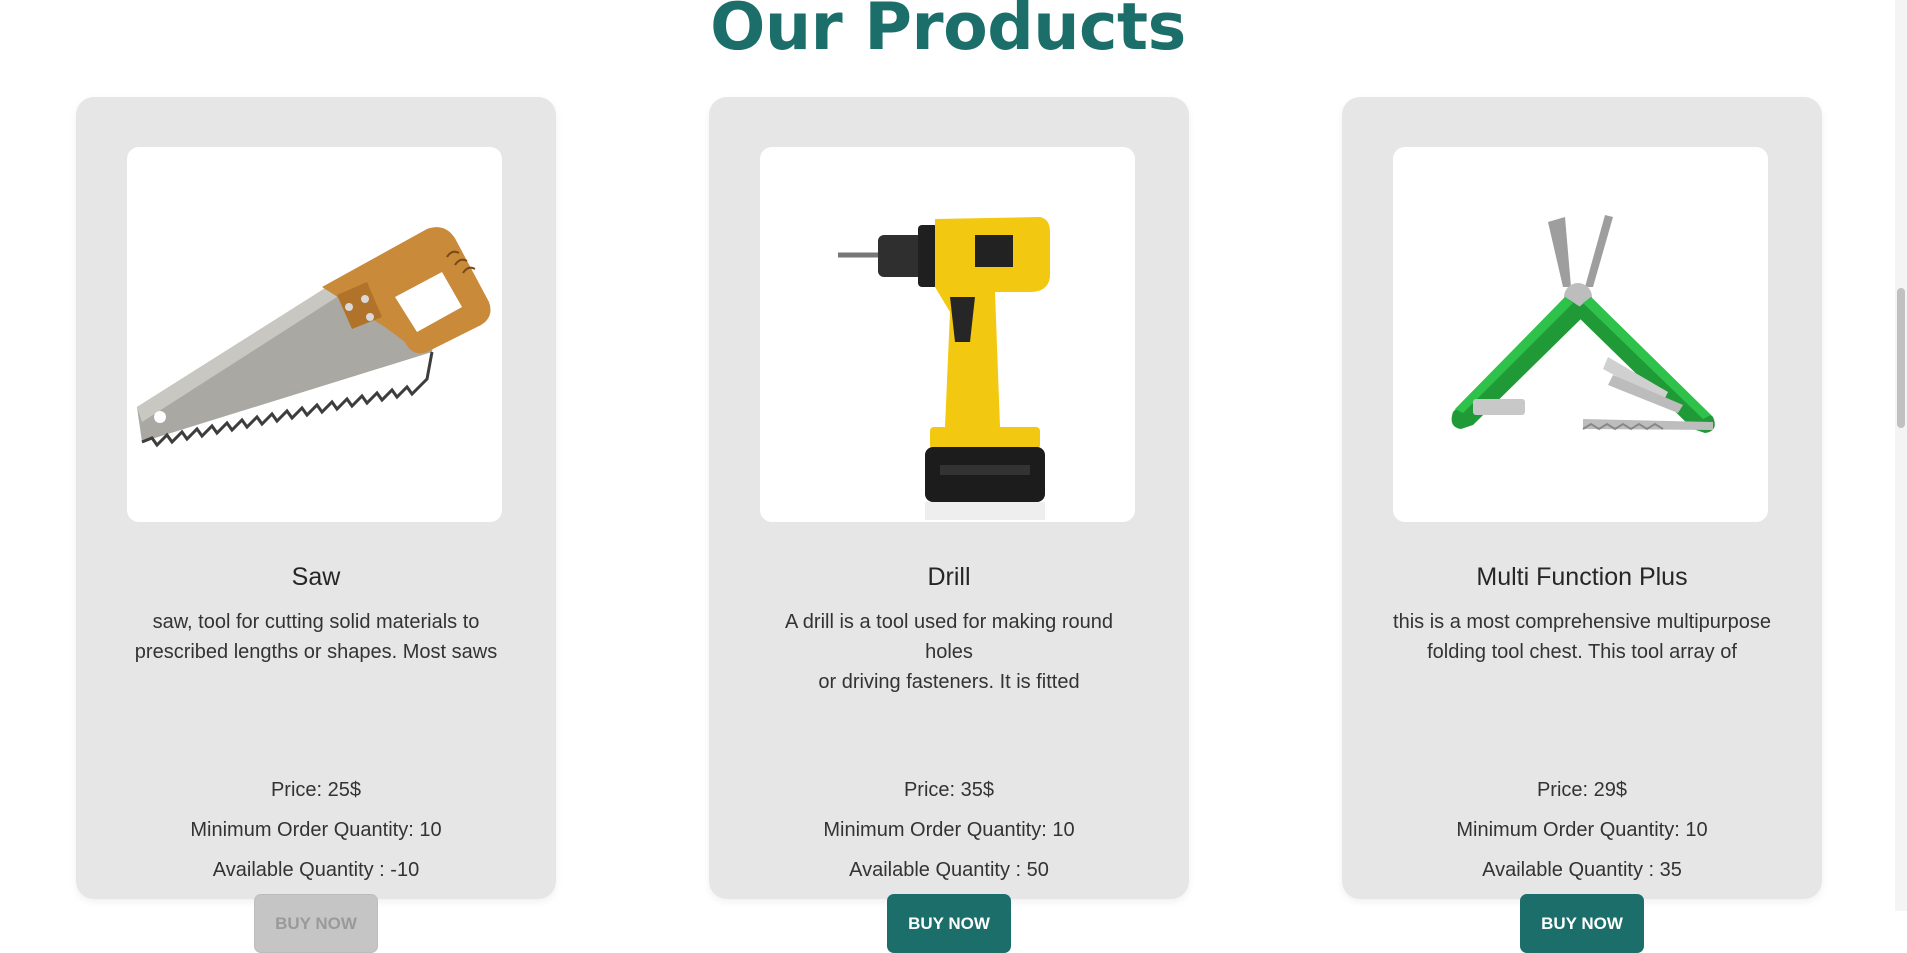  What do you see at coordinates (316, 923) in the screenshot?
I see `buy-now-button-disabled: BUY NOW` at bounding box center [316, 923].